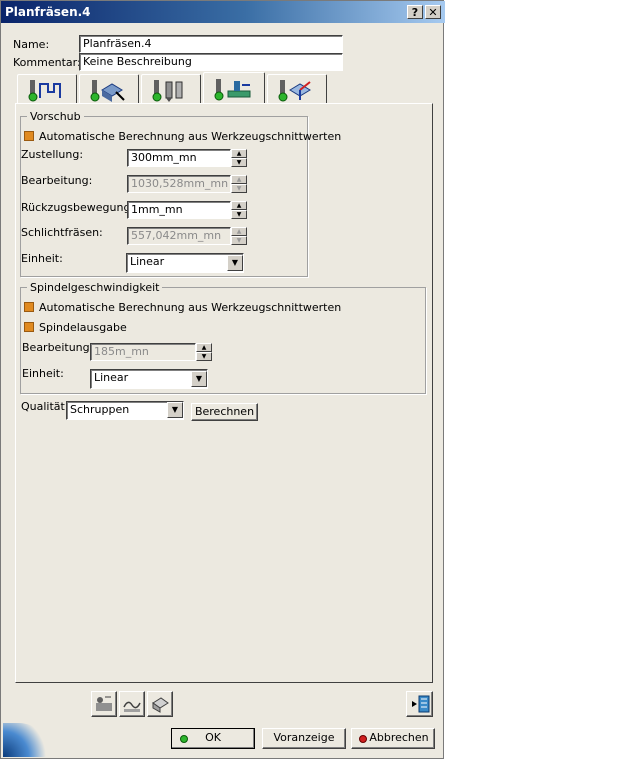 Image resolution: width=640 pixels, height=759 pixels. I want to click on window-title: Planfräsen.4, so click(48, 12).